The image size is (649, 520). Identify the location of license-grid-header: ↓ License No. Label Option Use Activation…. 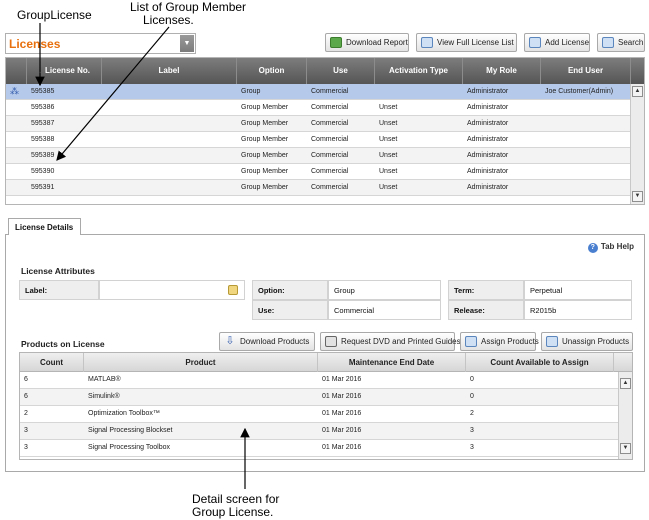
(325, 71).